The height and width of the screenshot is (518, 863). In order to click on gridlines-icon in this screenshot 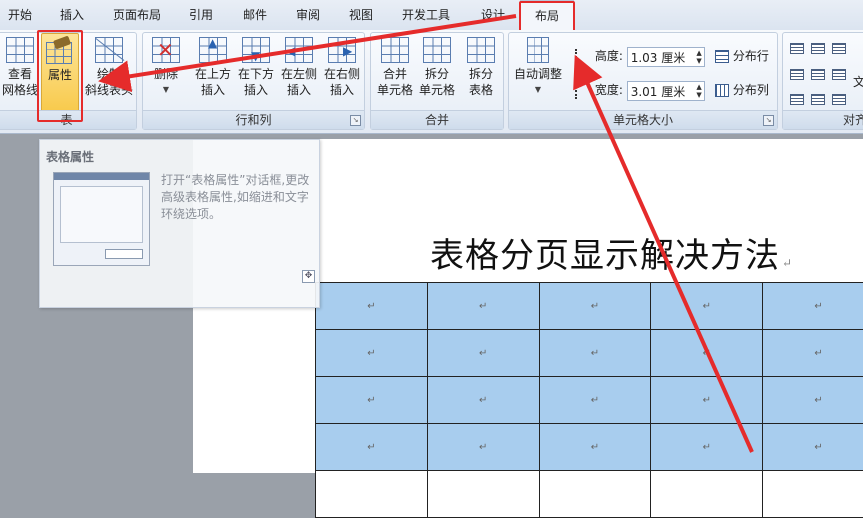, I will do `click(20, 50)`.